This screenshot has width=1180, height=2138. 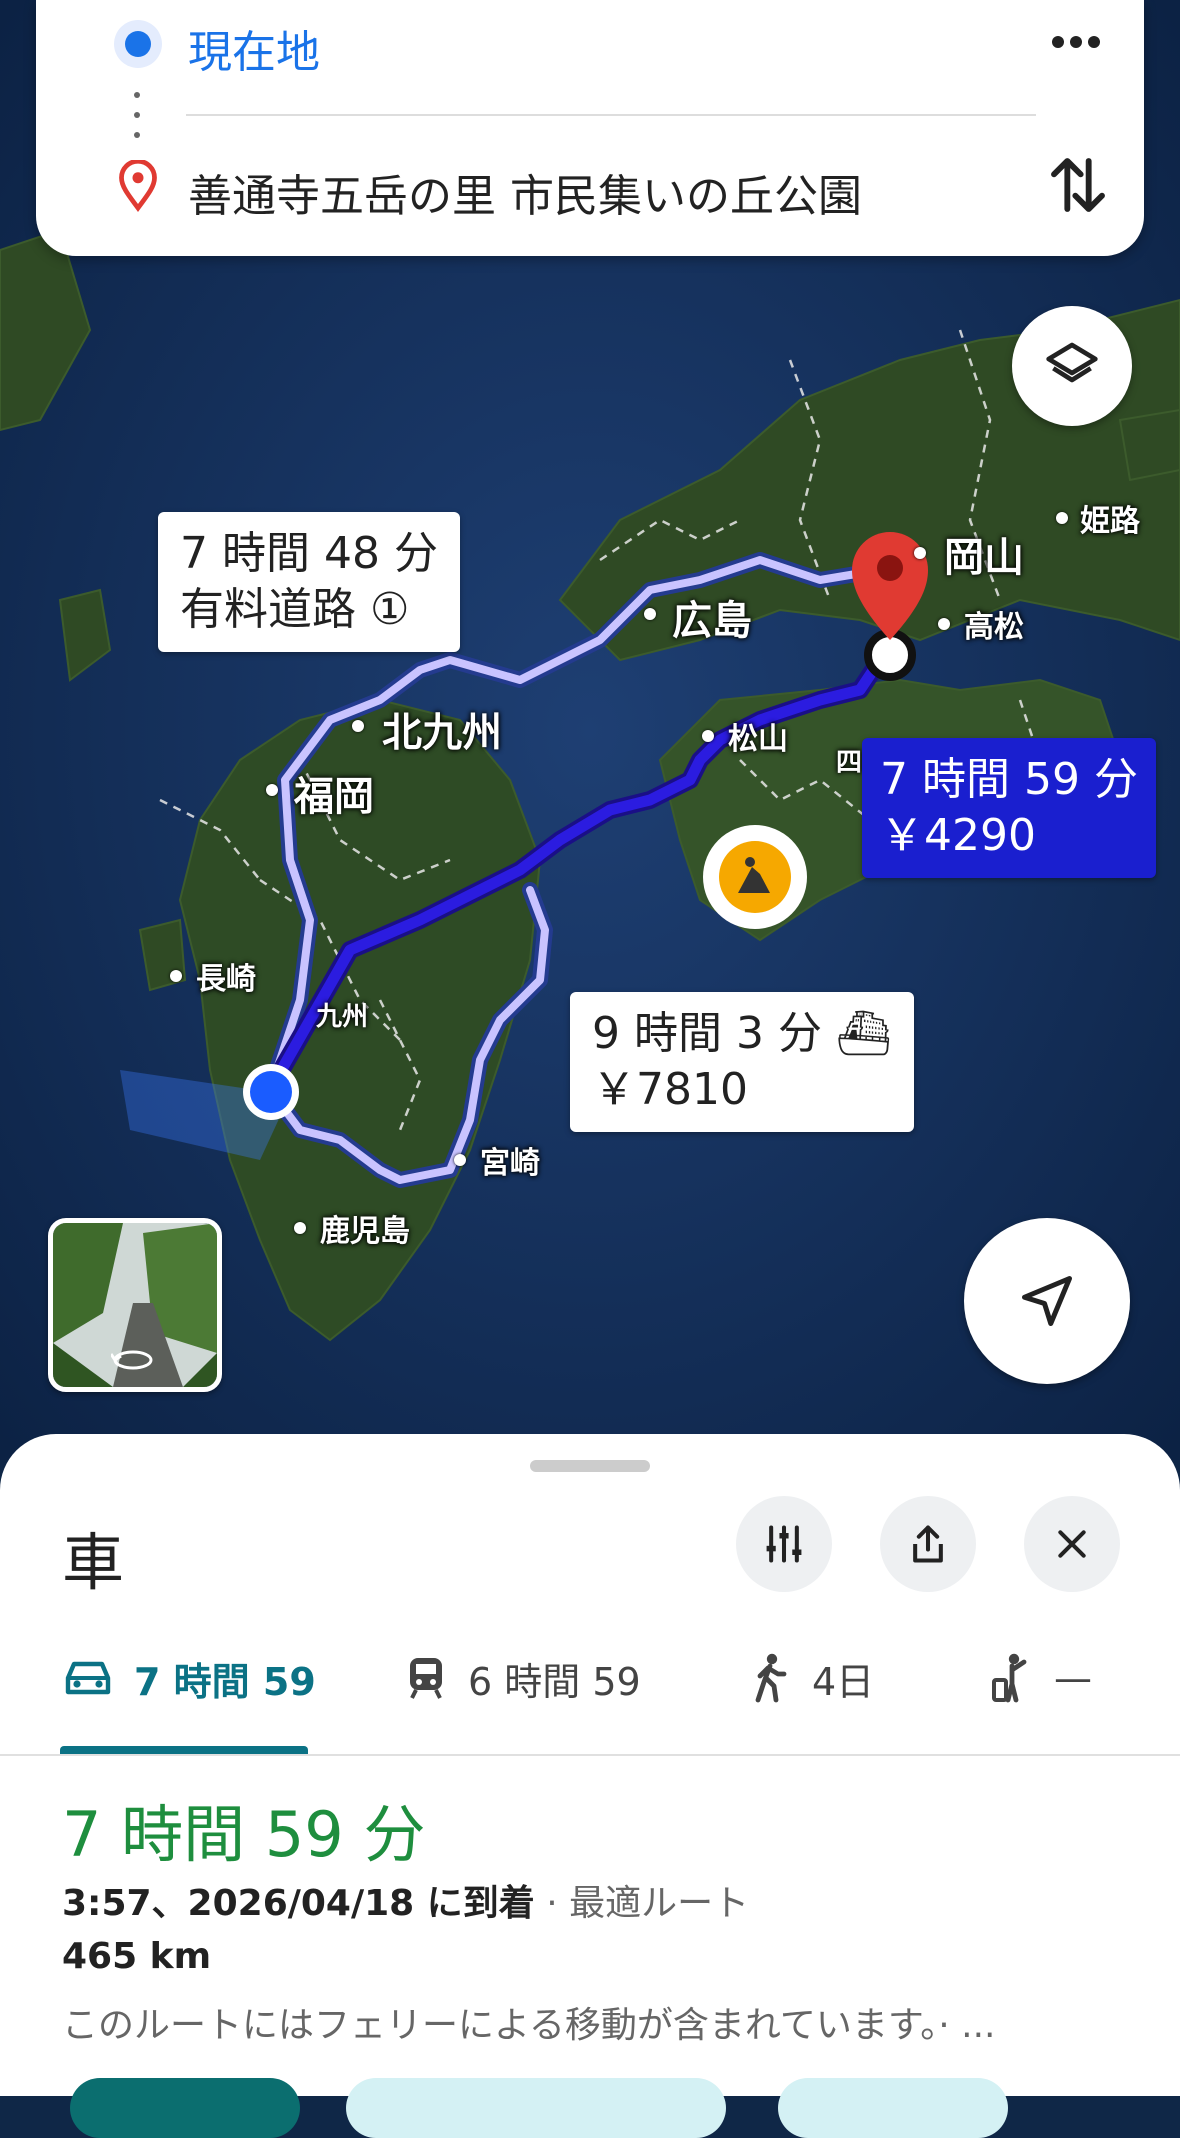 I want to click on route-options-button, so click(x=784, y=1544).